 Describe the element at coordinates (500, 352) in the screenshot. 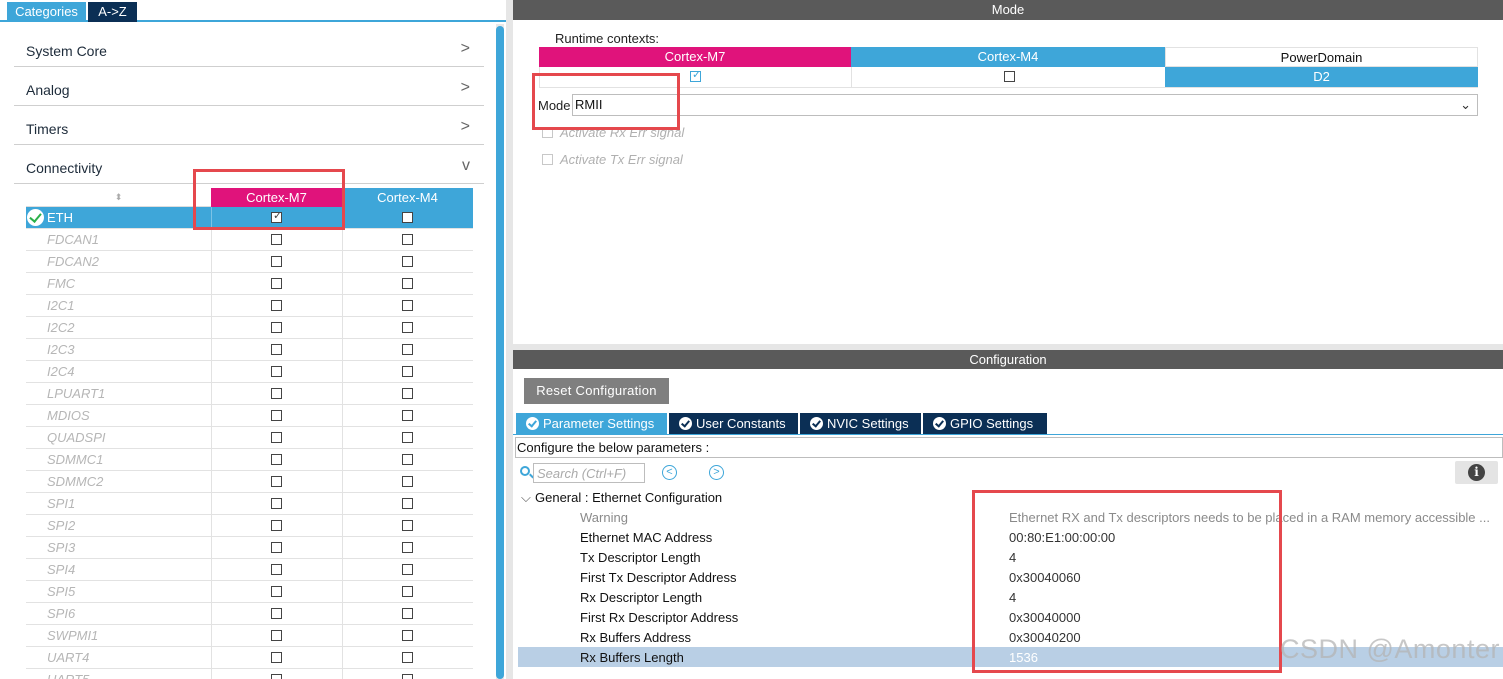

I see `scrollbar-thumb` at that location.